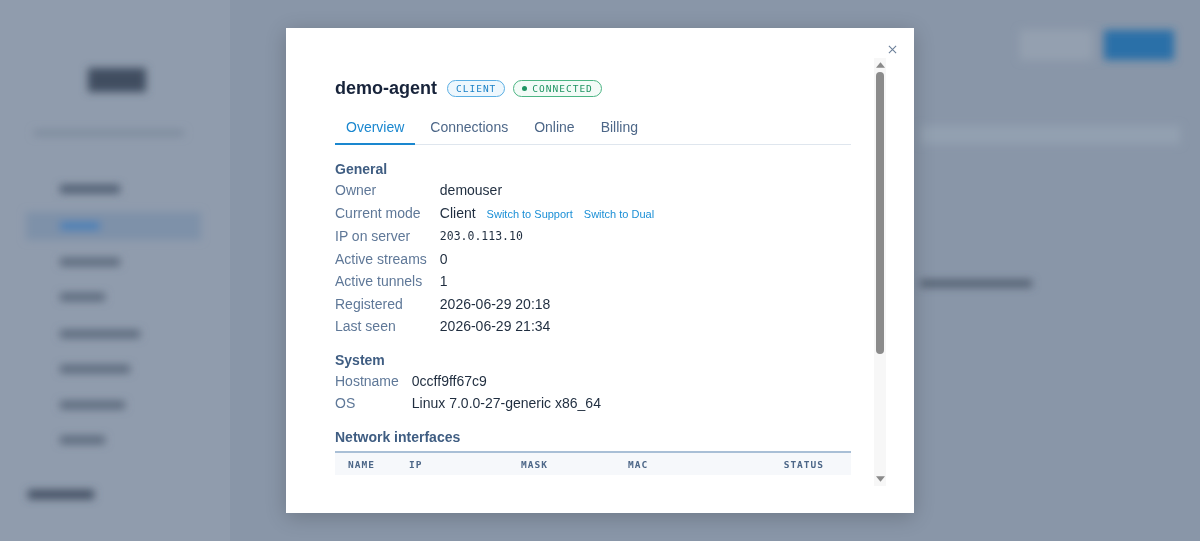 Image resolution: width=1200 pixels, height=541 pixels. What do you see at coordinates (360, 359) in the screenshot?
I see `section-heading: System` at bounding box center [360, 359].